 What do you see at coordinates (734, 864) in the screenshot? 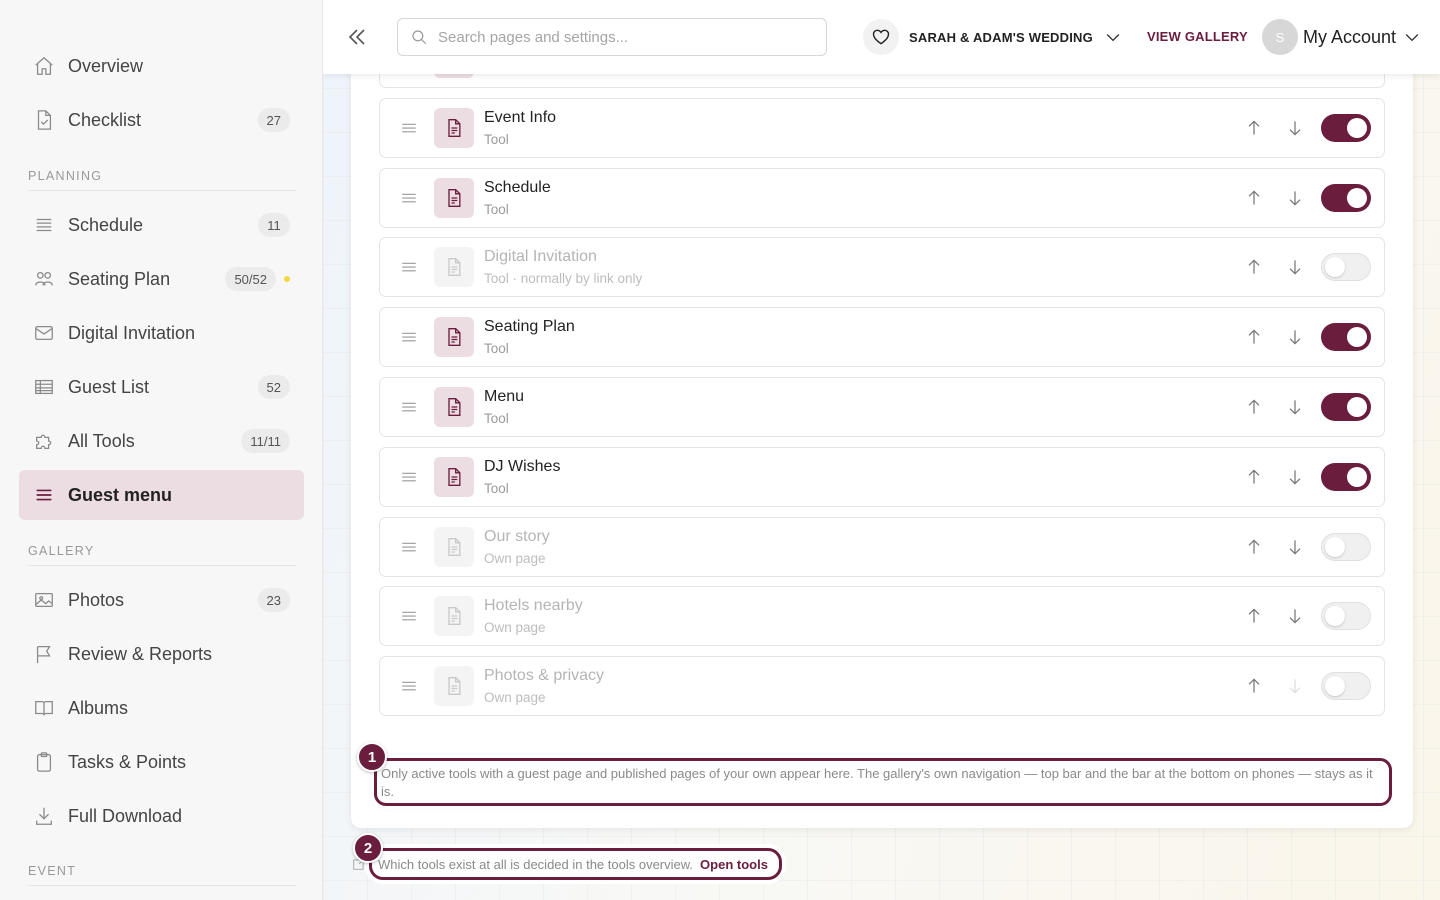
I see `open-tools-link: Open tools` at bounding box center [734, 864].